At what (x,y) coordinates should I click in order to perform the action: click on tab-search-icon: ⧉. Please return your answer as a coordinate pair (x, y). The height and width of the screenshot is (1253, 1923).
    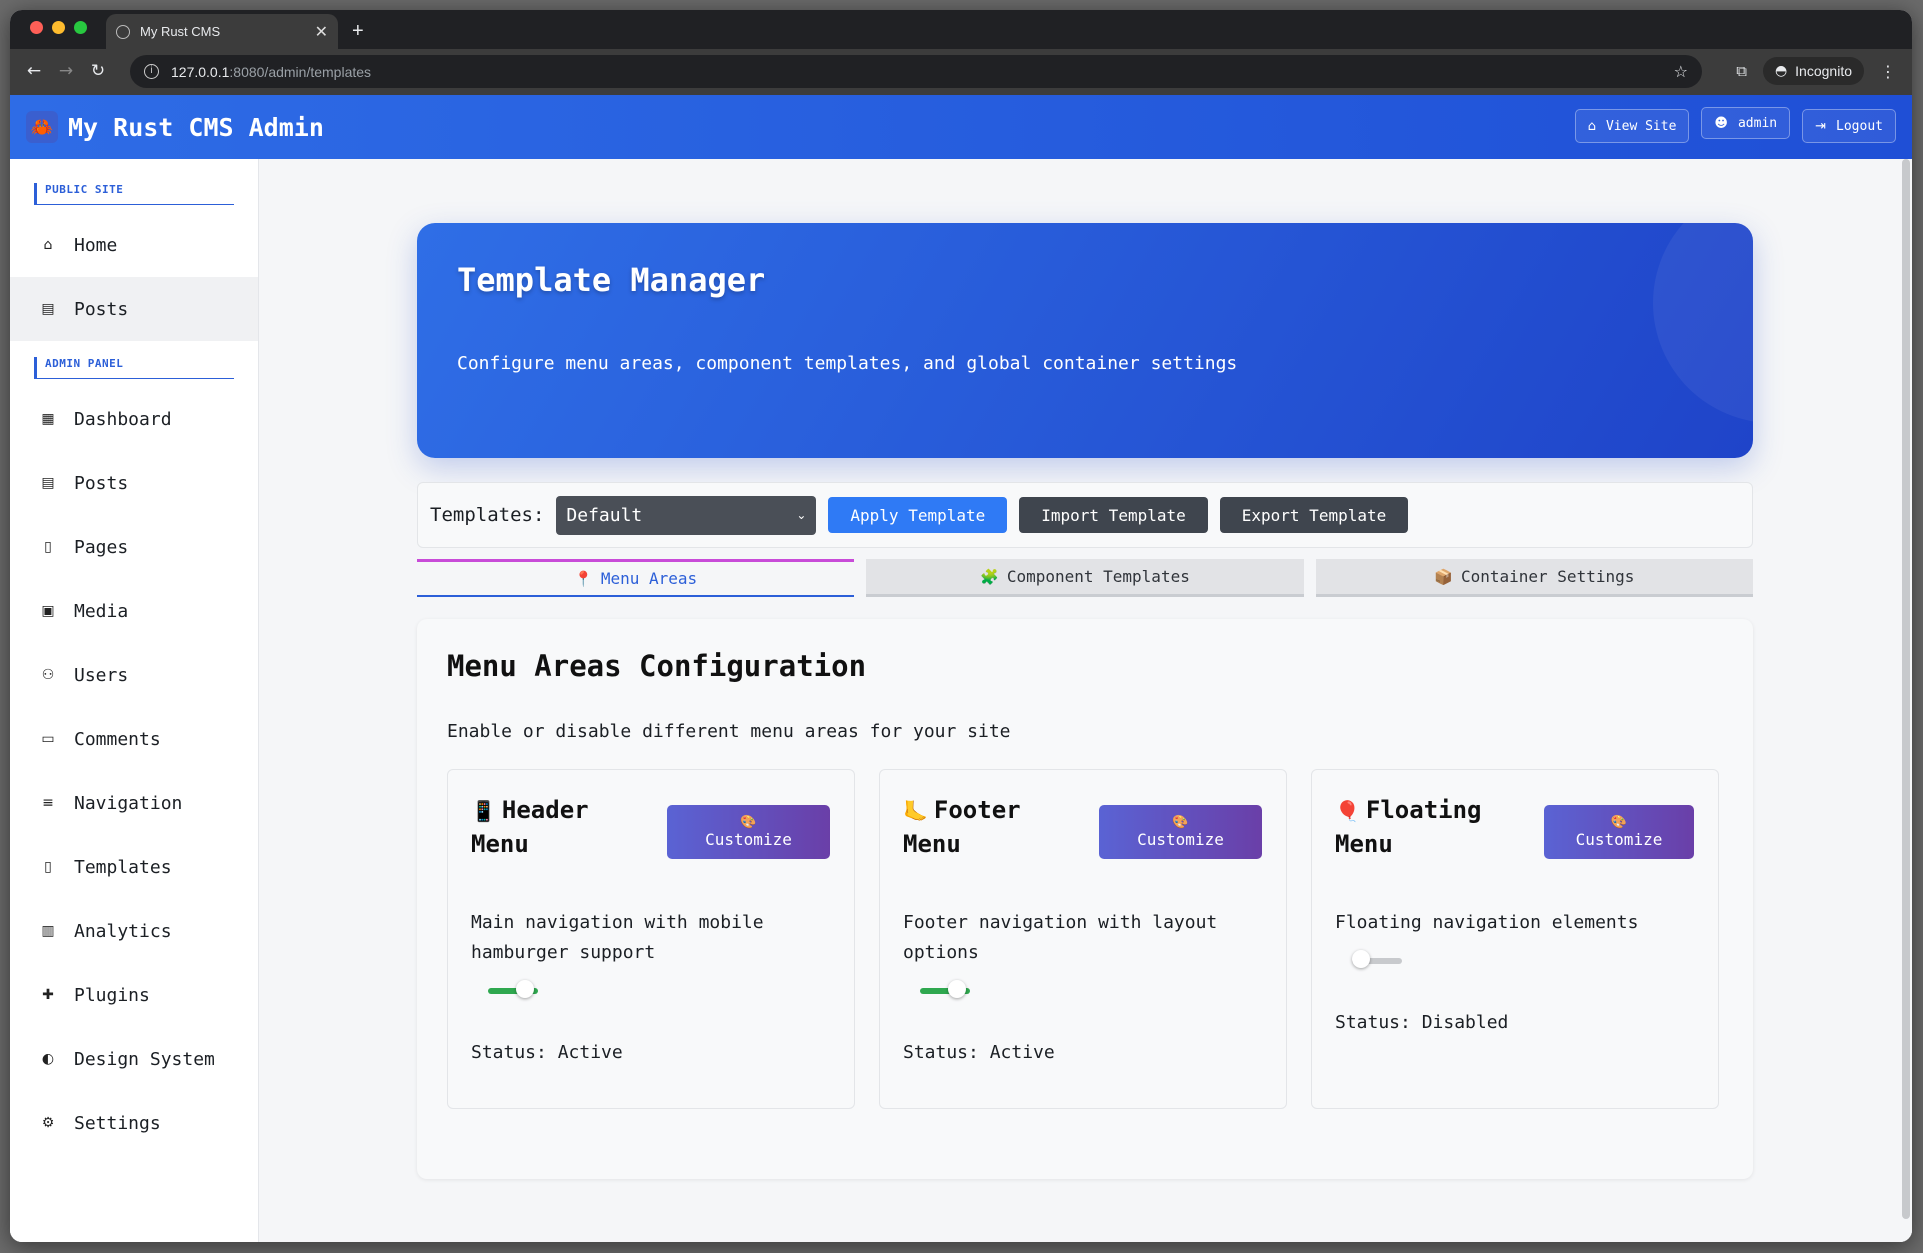
    Looking at the image, I should click on (1741, 71).